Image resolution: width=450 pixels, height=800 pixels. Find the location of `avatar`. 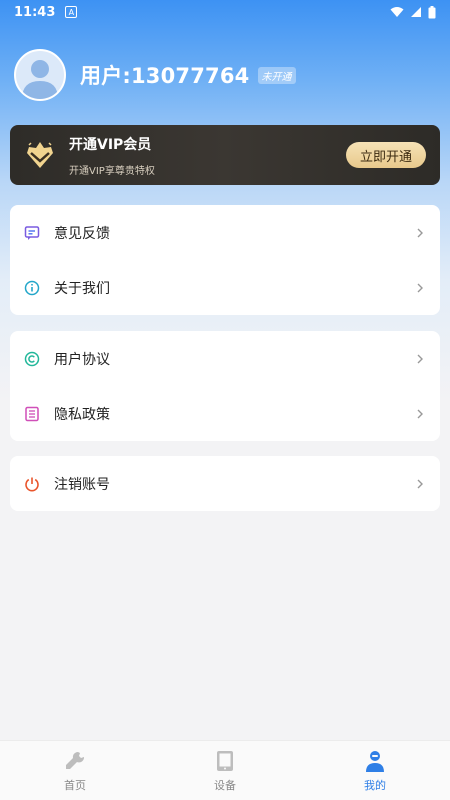

avatar is located at coordinates (40, 75).